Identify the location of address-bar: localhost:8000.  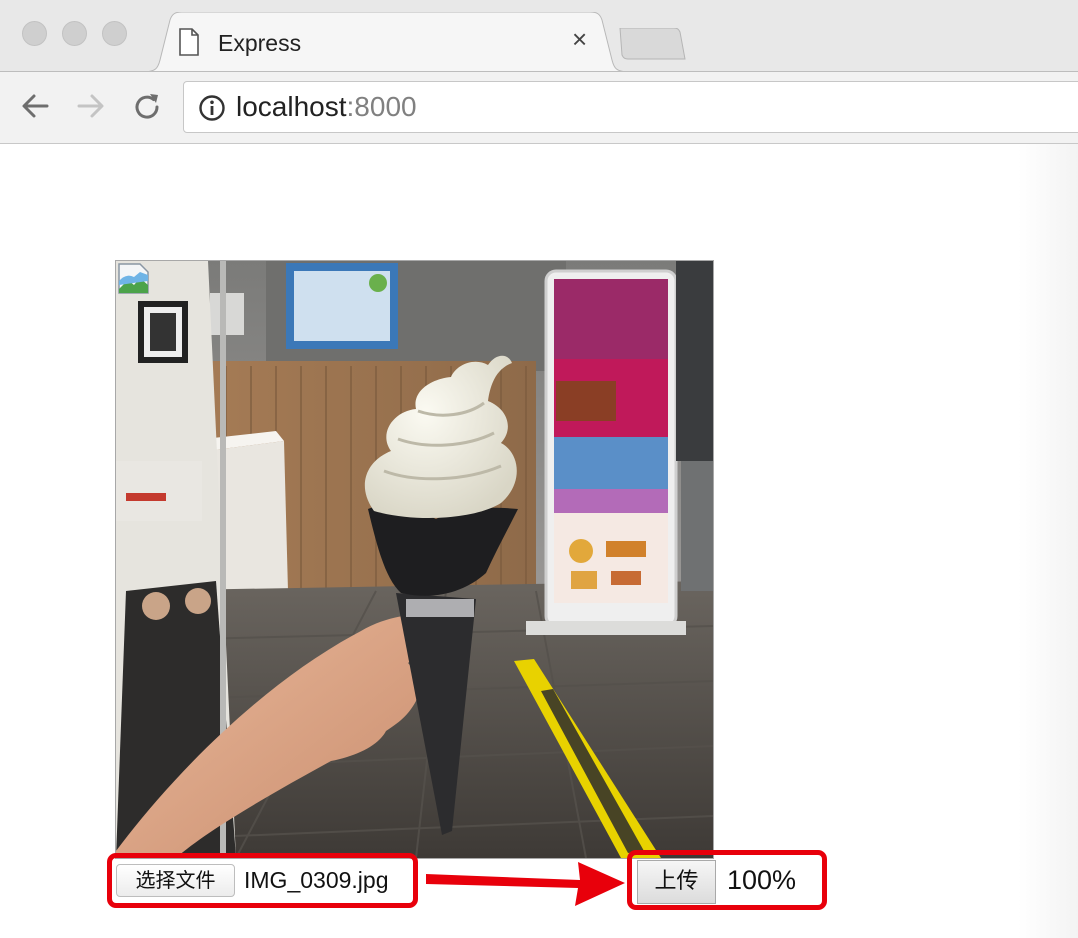
(630, 107).